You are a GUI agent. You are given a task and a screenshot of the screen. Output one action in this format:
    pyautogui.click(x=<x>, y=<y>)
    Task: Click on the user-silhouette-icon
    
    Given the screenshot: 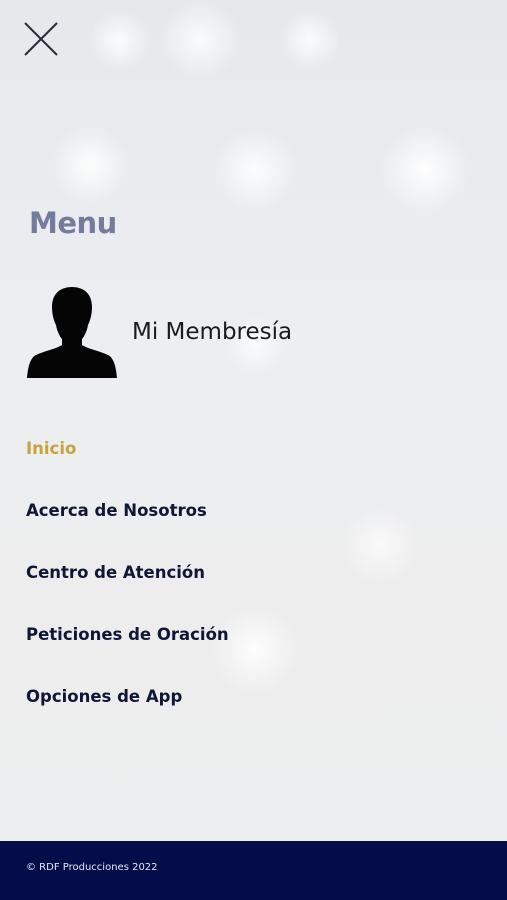 What is the action you would take?
    pyautogui.click(x=72, y=332)
    